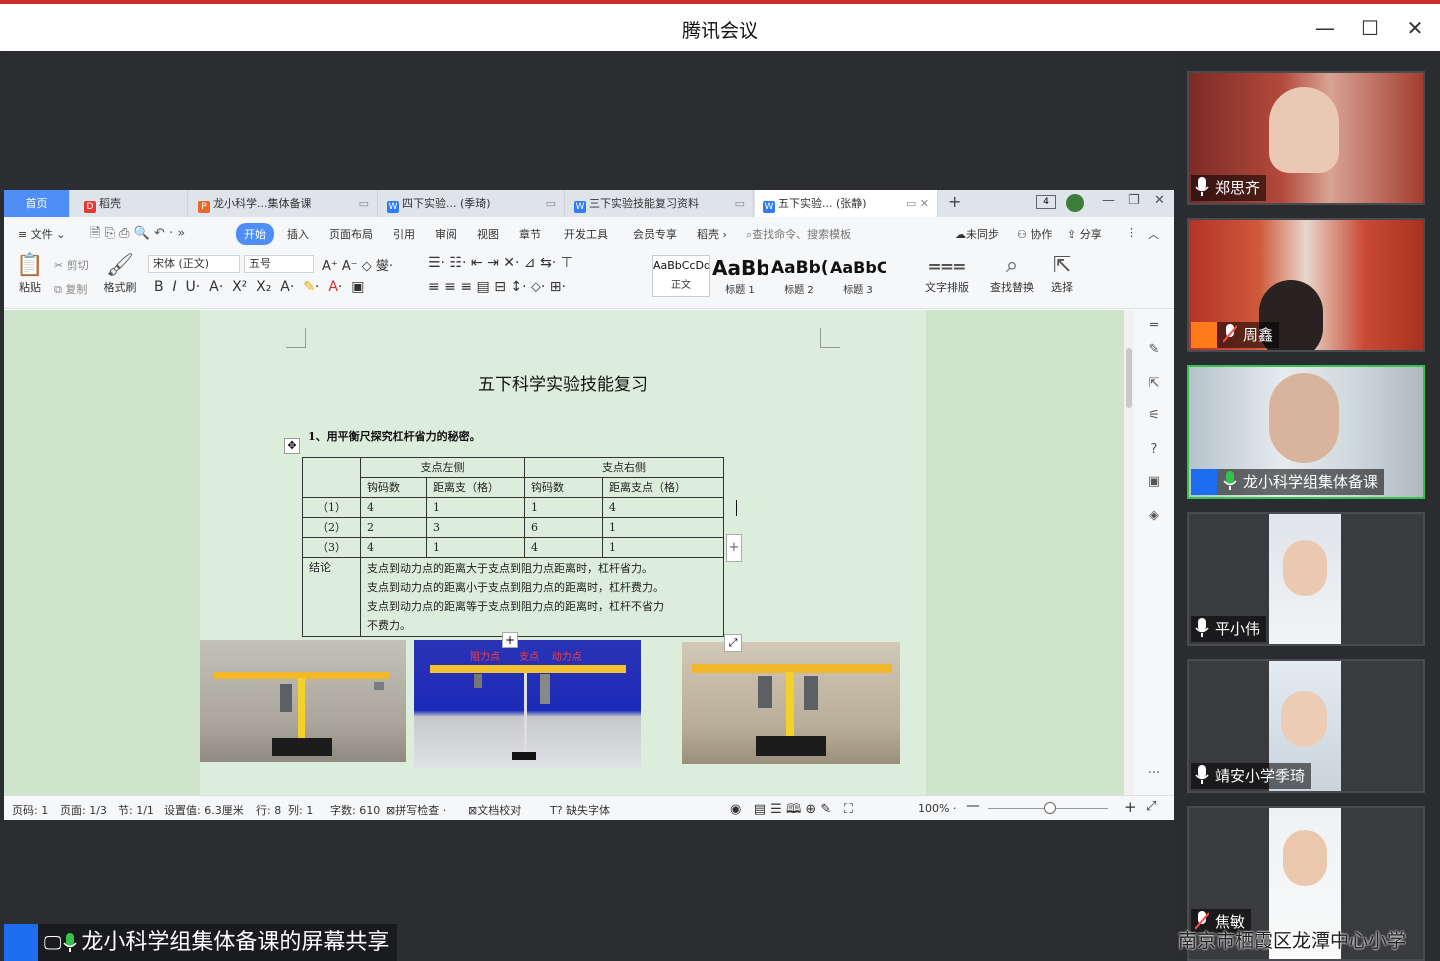 The image size is (1440, 961). Describe the element at coordinates (1306, 138) in the screenshot. I see `participant-tile: 郑思齐` at that location.